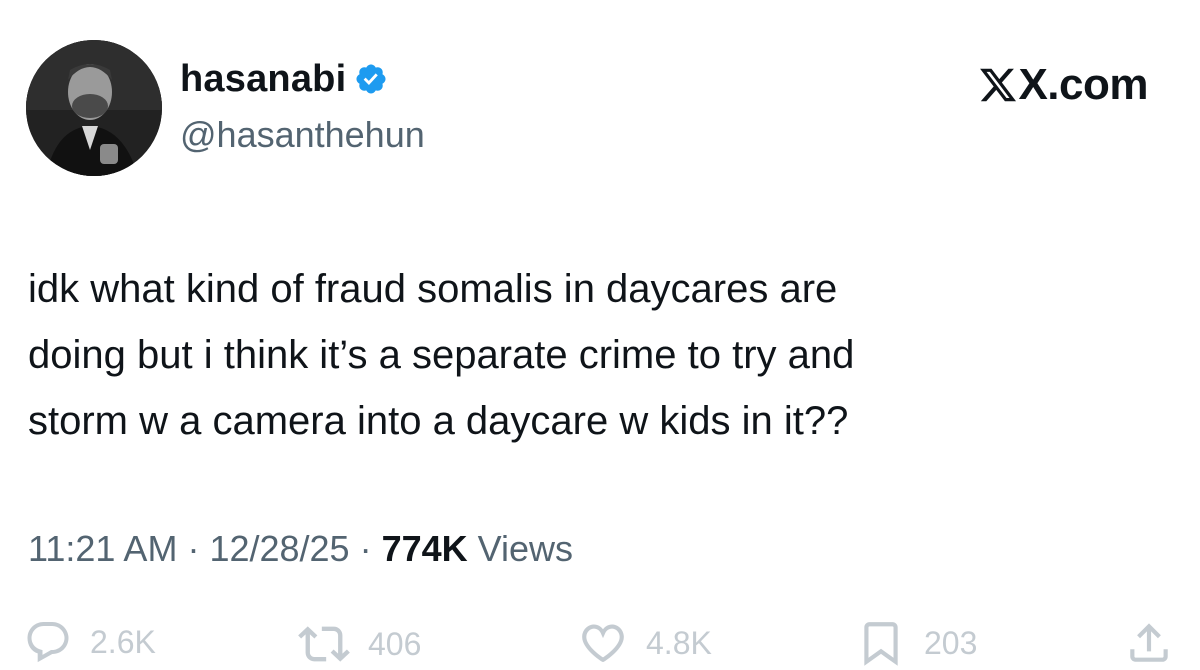 The width and height of the screenshot is (1200, 670). I want to click on repost-icon, so click(324, 644).